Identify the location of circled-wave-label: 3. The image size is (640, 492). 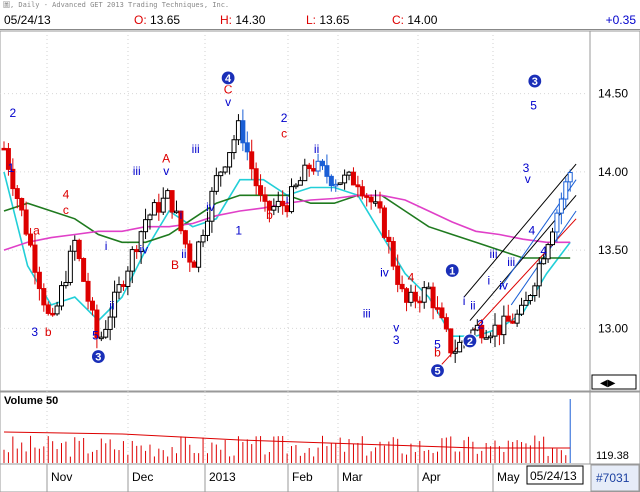
(535, 82).